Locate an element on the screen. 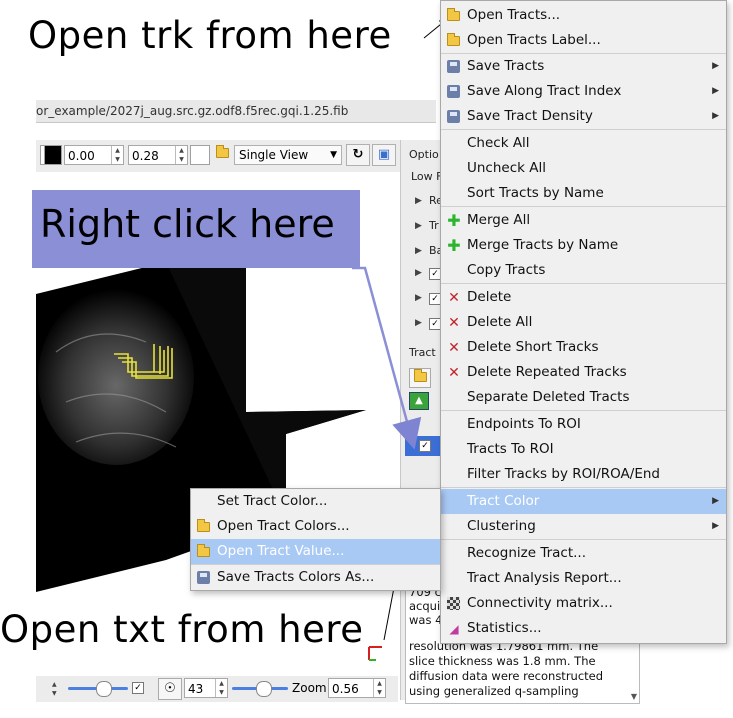 The image size is (733, 718). main-menu-item: ✕ Delete Repeated Tracks is located at coordinates (583, 372).